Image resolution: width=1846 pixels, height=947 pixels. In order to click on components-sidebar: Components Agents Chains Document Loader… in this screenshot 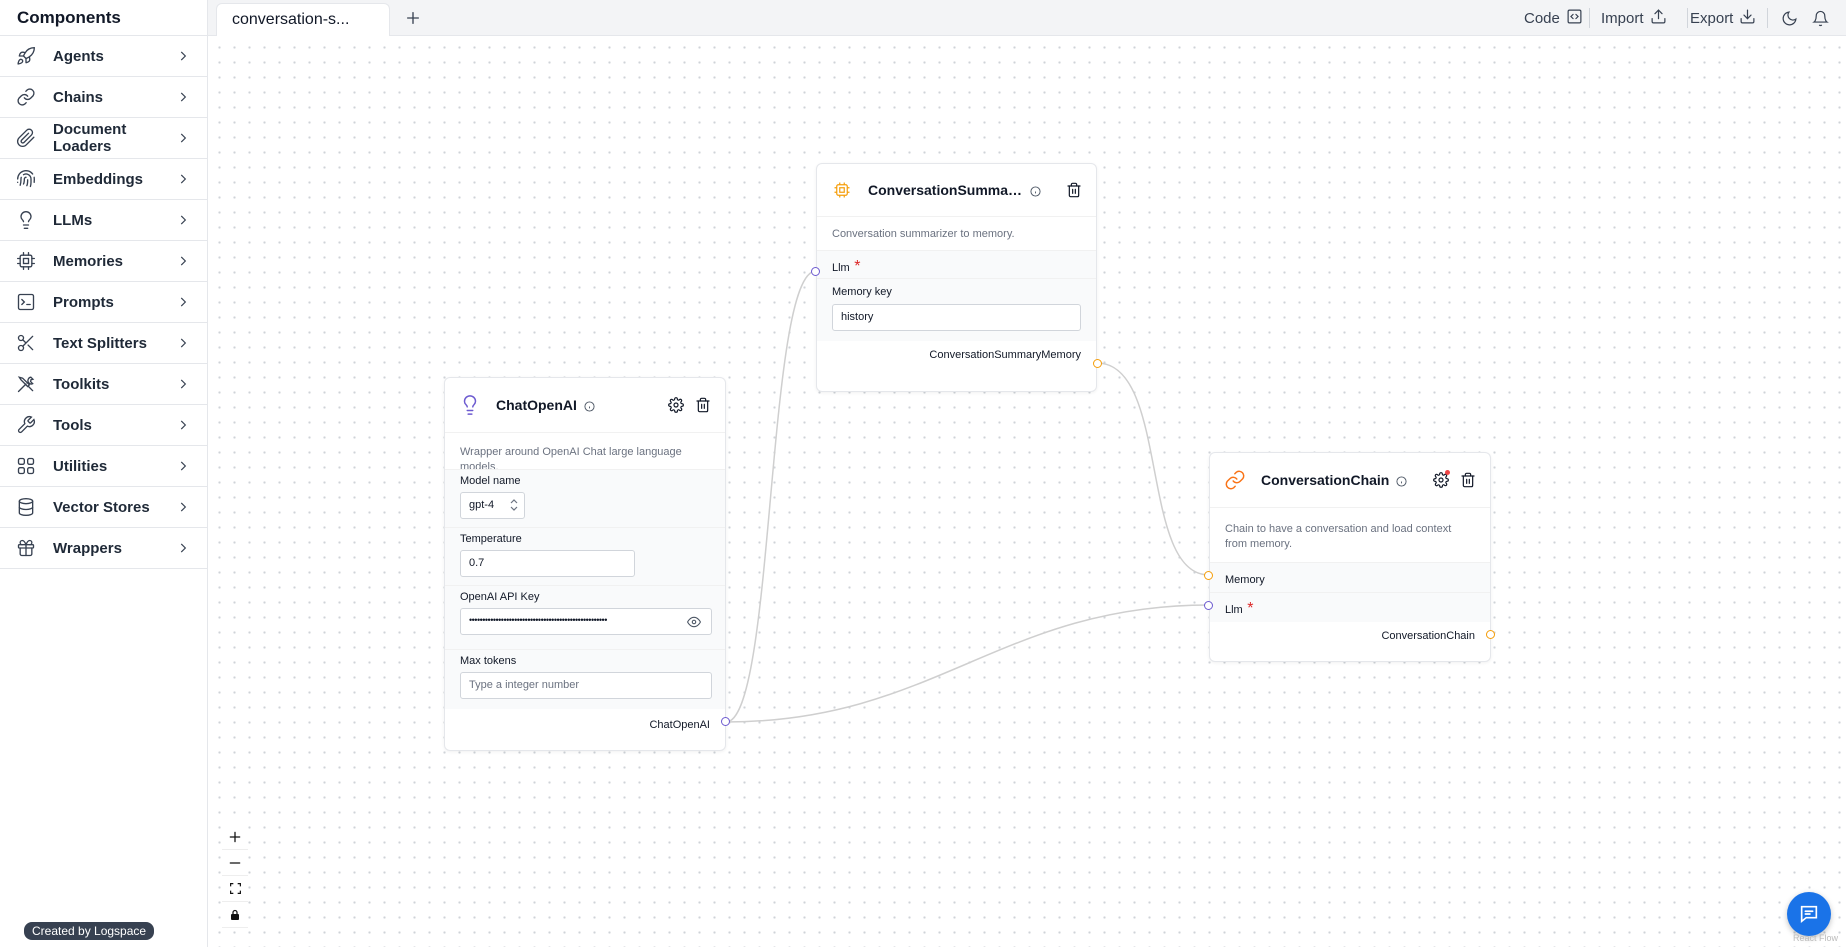, I will do `click(104, 473)`.